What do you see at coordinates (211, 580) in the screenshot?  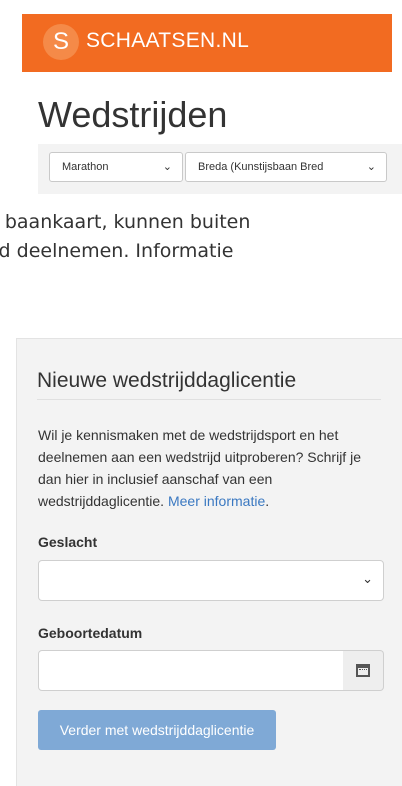 I see `gender-select: ⌄` at bounding box center [211, 580].